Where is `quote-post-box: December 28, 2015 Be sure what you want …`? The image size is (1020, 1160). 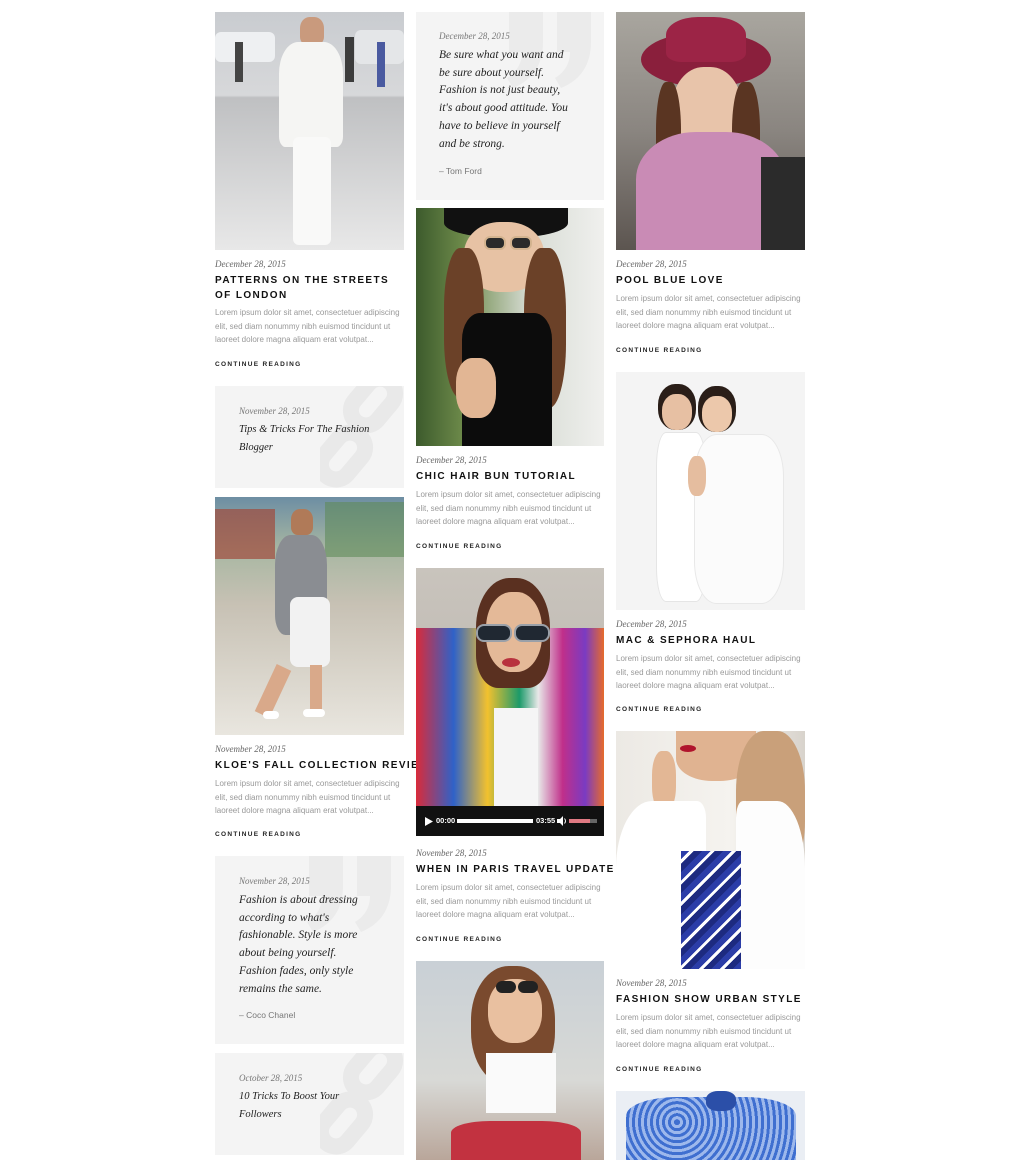 quote-post-box: December 28, 2015 Be sure what you want … is located at coordinates (510, 106).